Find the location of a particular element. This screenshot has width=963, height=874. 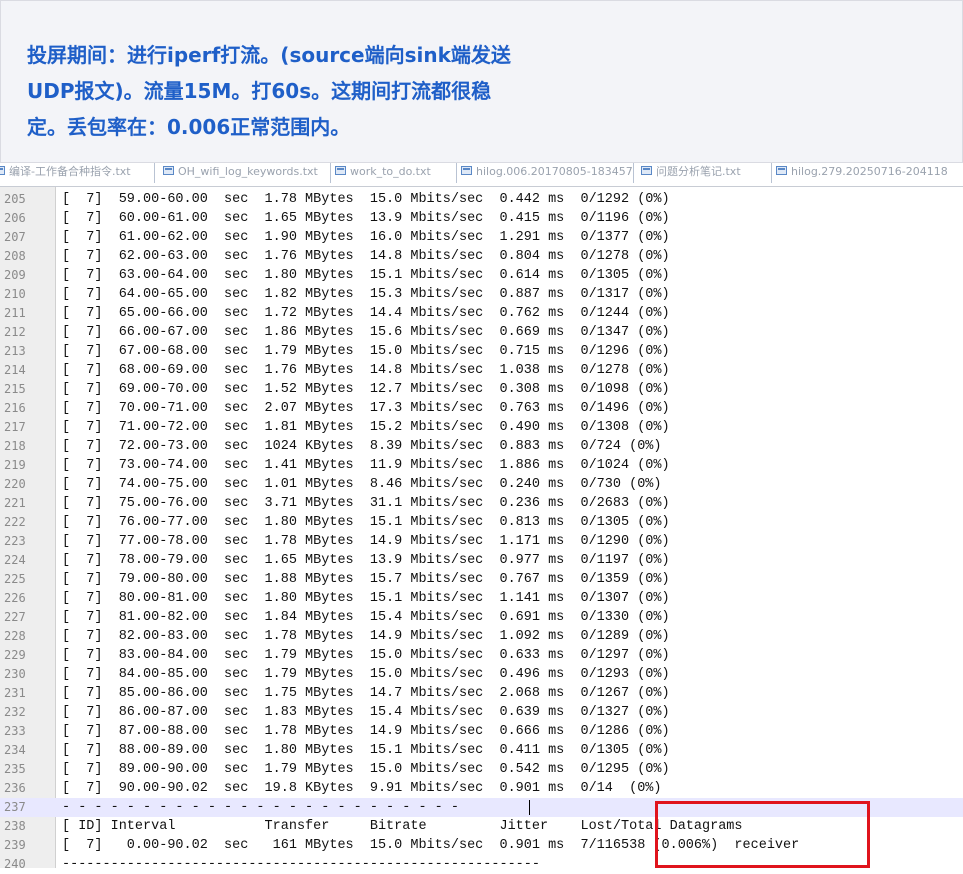

line-number: 235 is located at coordinates (15, 769).